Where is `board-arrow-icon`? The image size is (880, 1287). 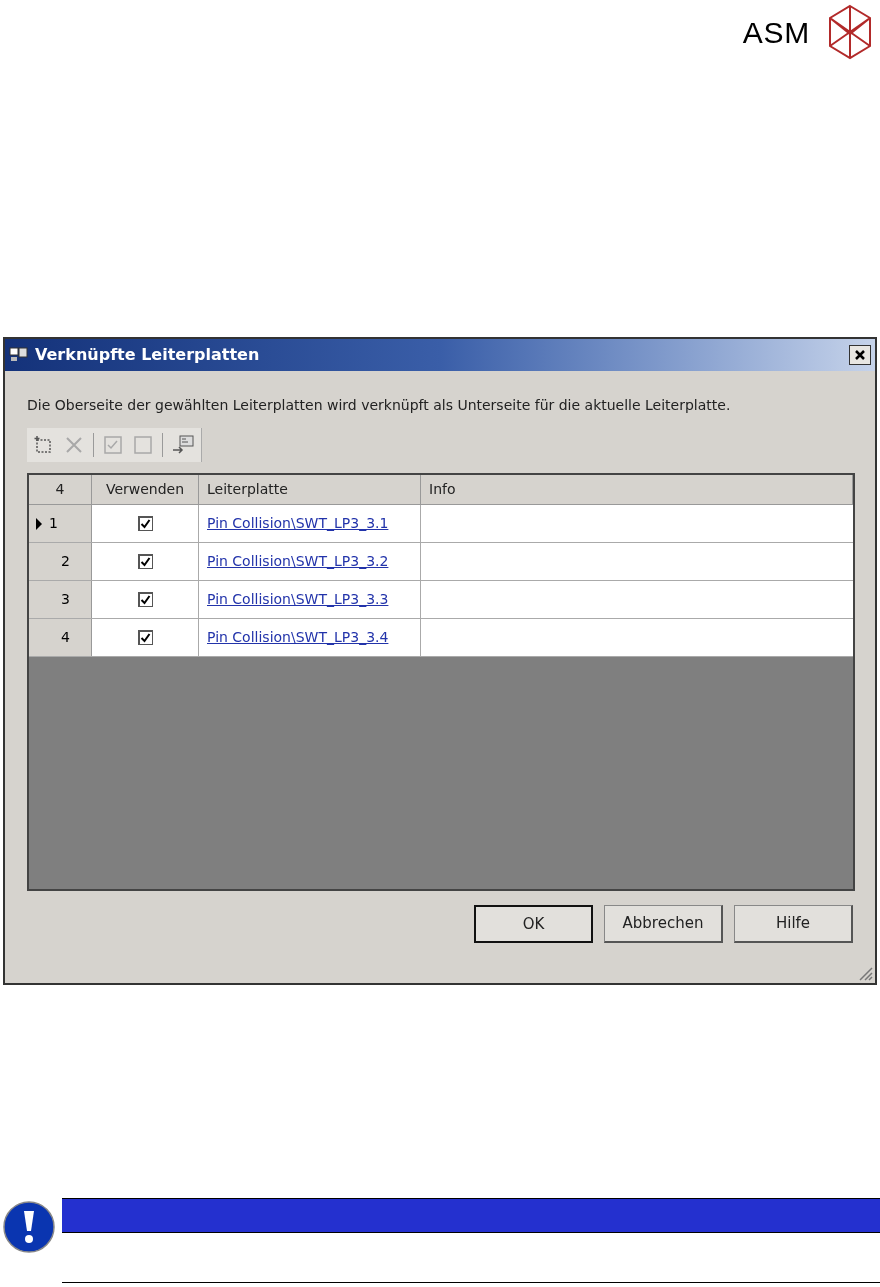
board-arrow-icon is located at coordinates (183, 445).